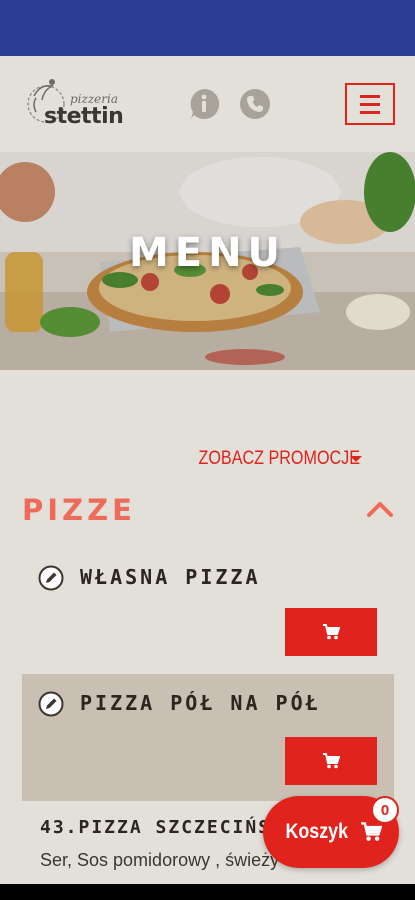 The image size is (415, 900). I want to click on menu-item-name: PIZZA PÓŁ NA PÓŁ, so click(200, 703).